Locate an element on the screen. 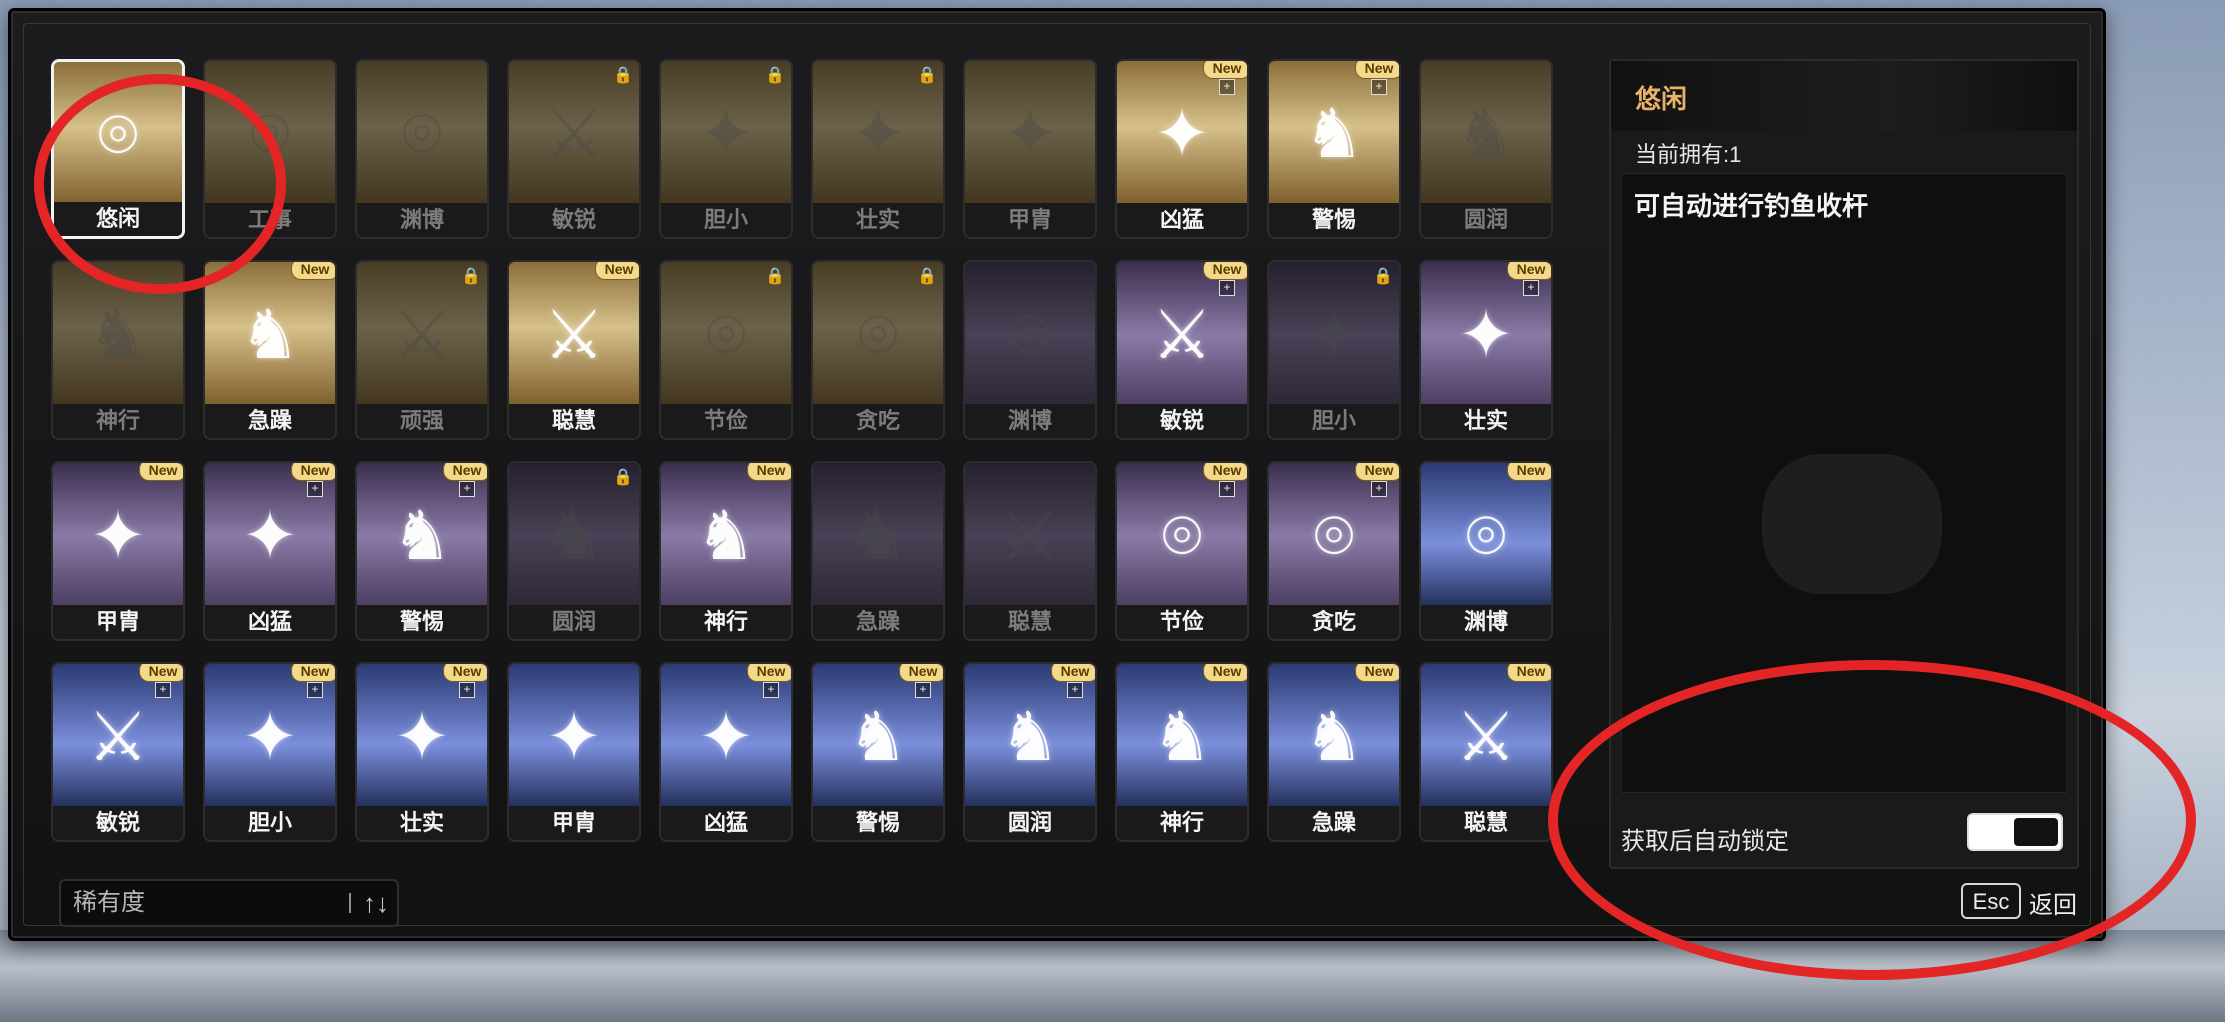 The image size is (2225, 1022). trait-card: ⌾ 悠闲 is located at coordinates (118, 149).